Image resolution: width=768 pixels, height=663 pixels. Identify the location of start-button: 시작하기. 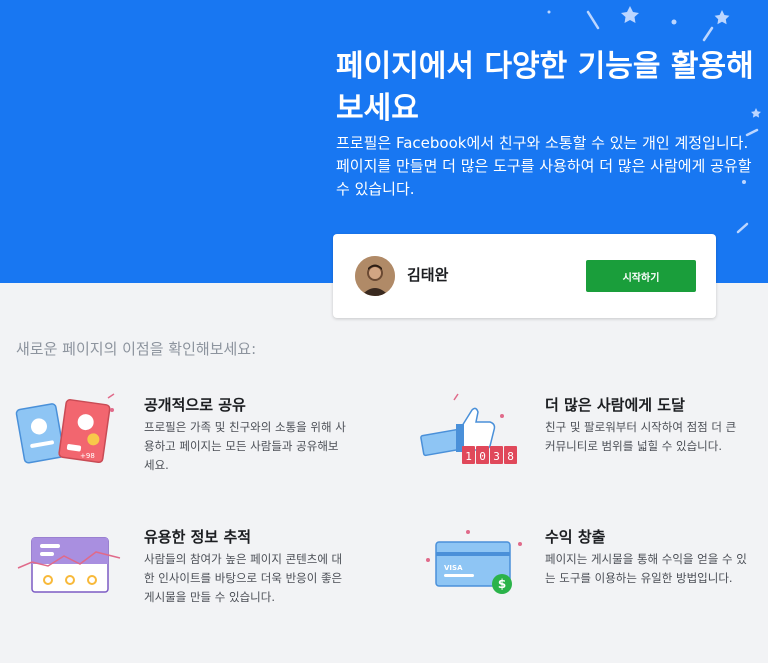
(641, 276).